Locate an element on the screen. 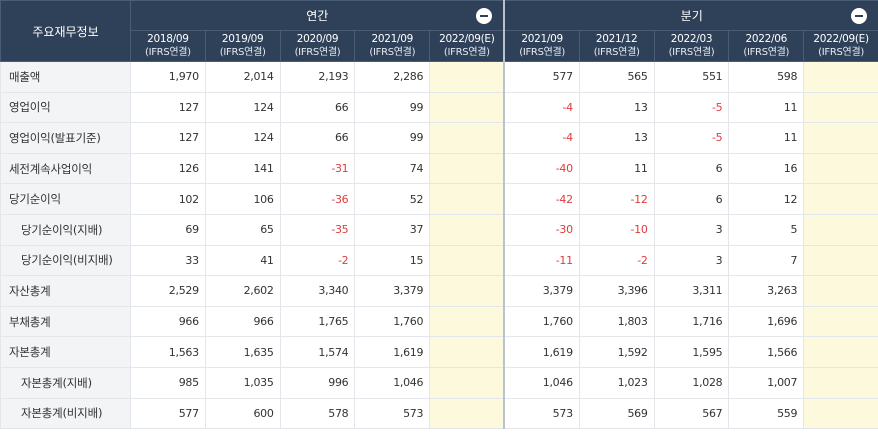  table-row: 부채총계 966 966 1,765 1,760 1,760 1,803 1,716 1,696 is located at coordinates (439, 321).